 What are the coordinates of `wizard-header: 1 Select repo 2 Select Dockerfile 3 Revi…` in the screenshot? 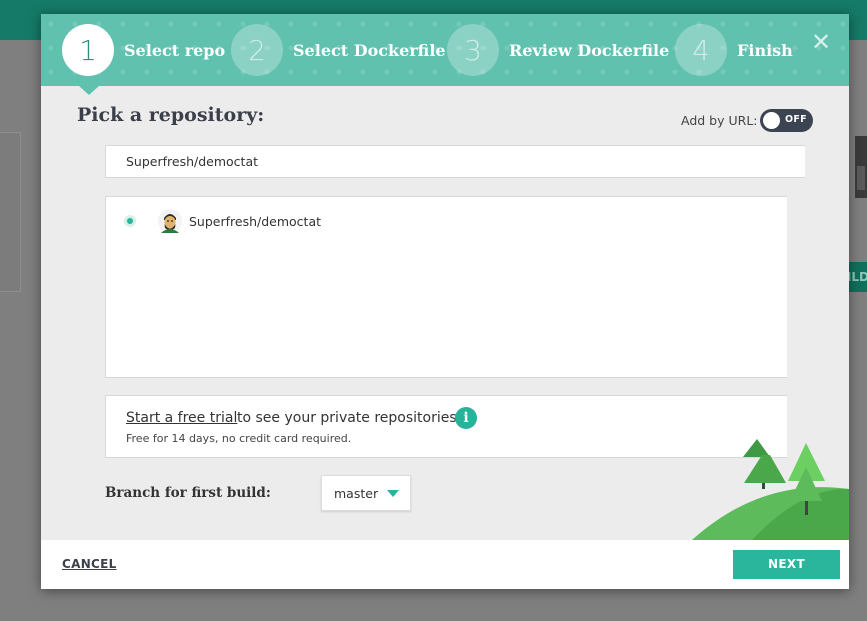 It's located at (445, 50).